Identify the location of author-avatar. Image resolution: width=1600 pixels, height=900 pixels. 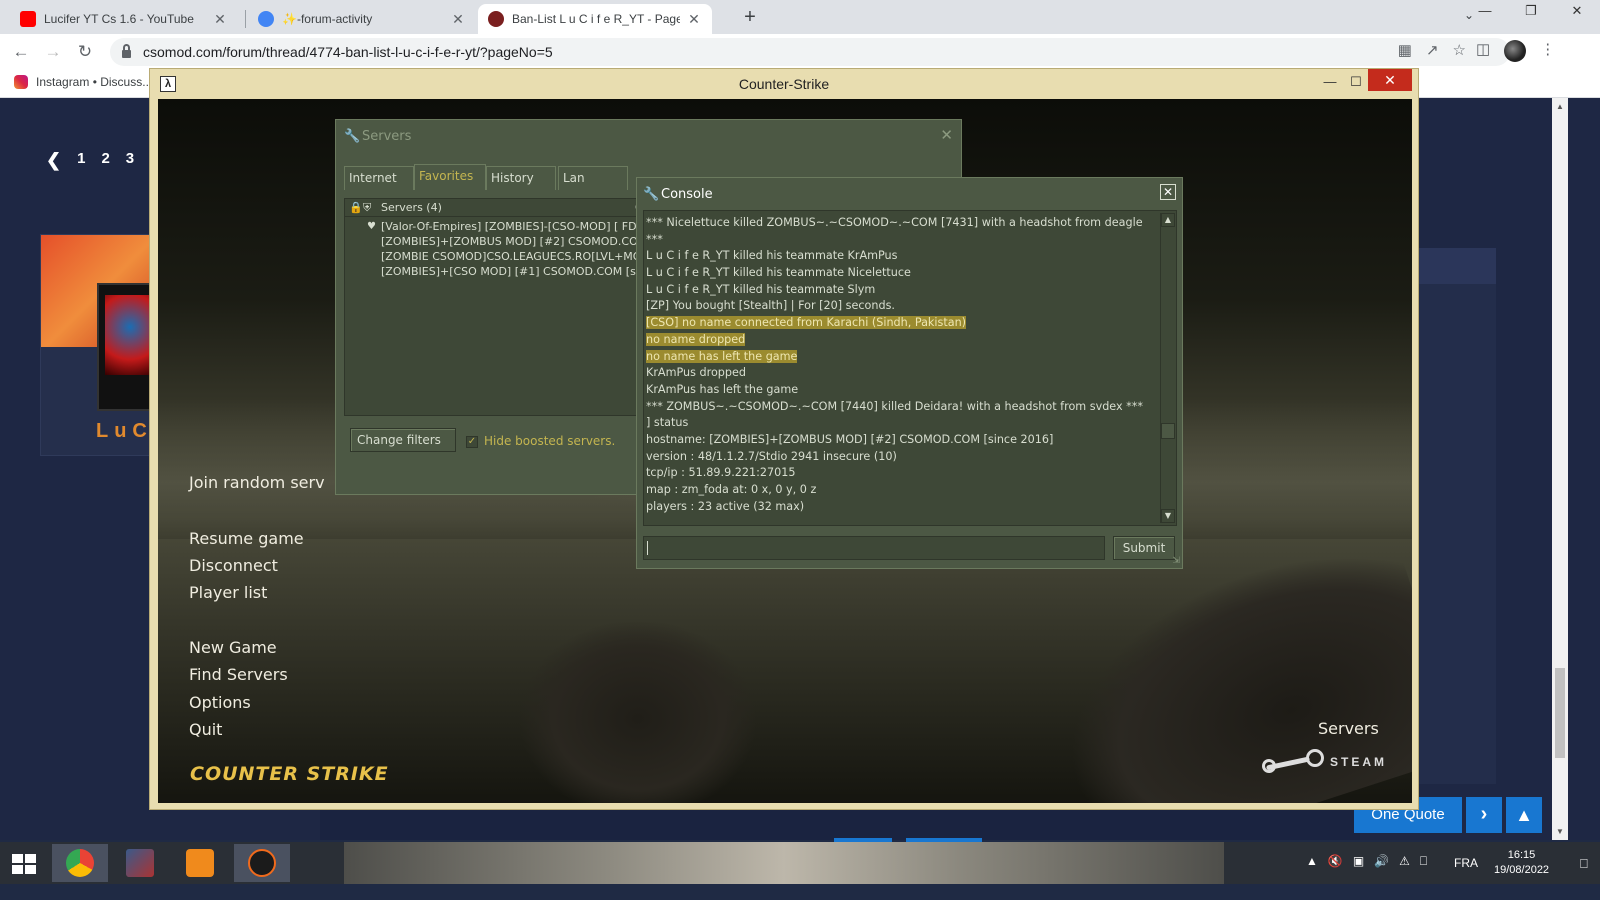
(127, 347).